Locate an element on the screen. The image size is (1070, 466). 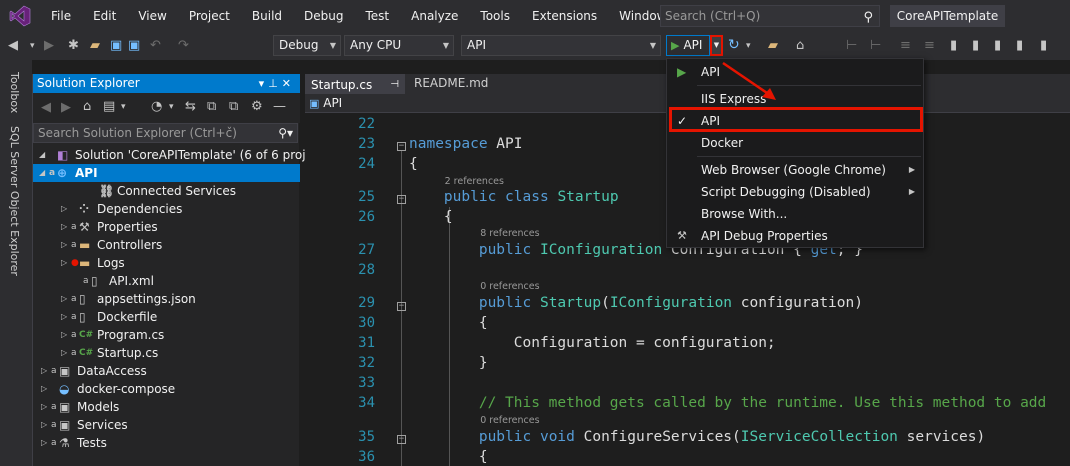
code-line: Configuration = configuration; is located at coordinates (592, 343).